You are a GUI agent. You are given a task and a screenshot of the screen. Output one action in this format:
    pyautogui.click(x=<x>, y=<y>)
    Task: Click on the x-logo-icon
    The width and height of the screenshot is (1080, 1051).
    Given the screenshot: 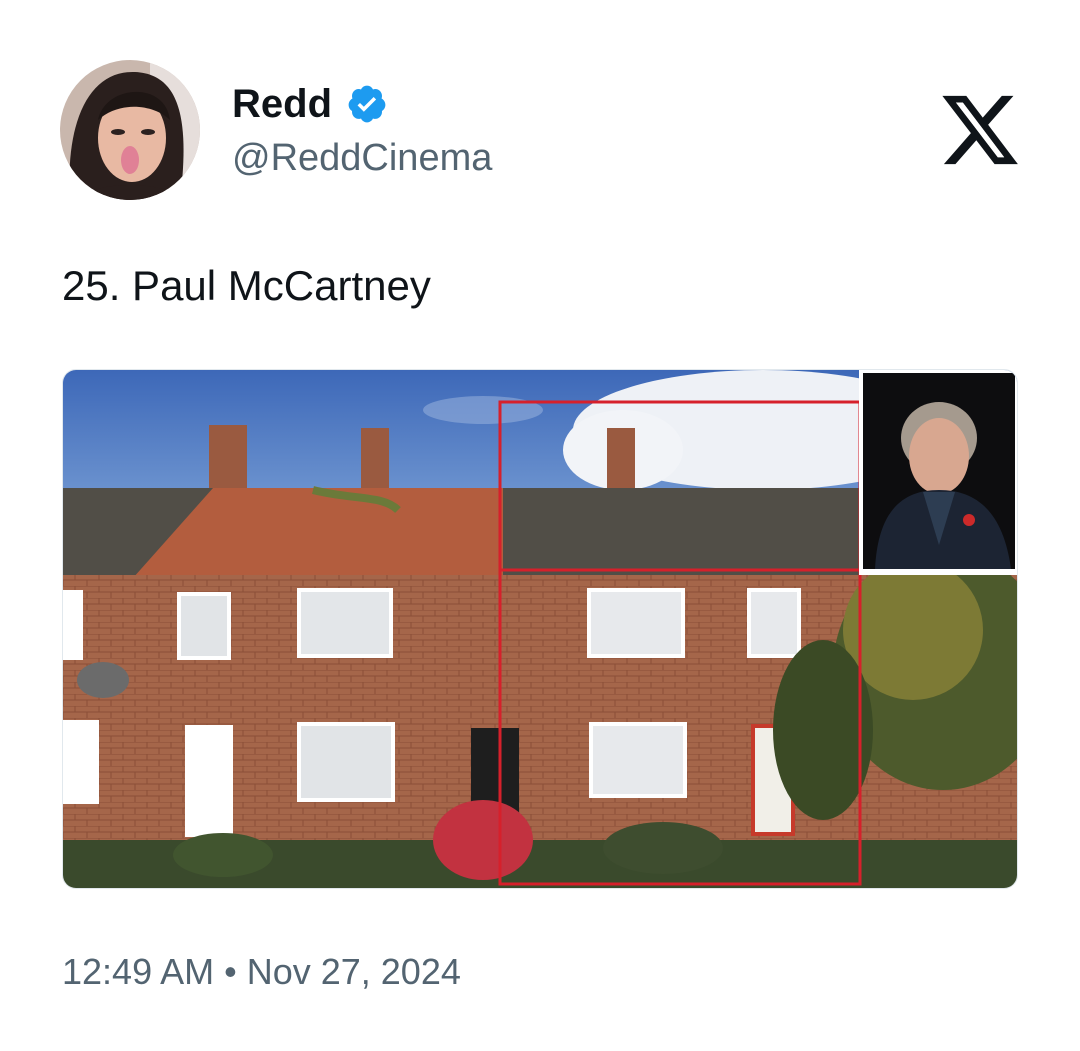 What is the action you would take?
    pyautogui.click(x=980, y=130)
    